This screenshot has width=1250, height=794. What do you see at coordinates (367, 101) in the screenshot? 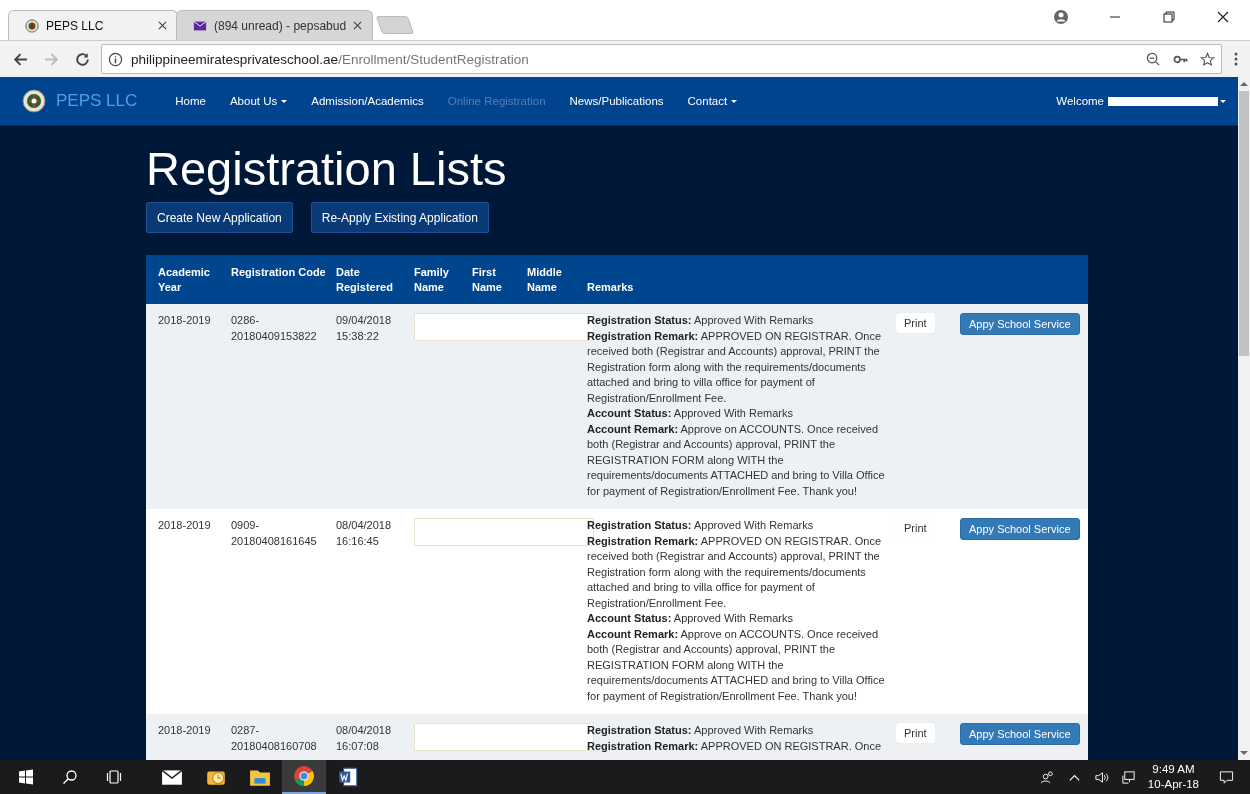
I see `nav-link: Admission/Academics` at bounding box center [367, 101].